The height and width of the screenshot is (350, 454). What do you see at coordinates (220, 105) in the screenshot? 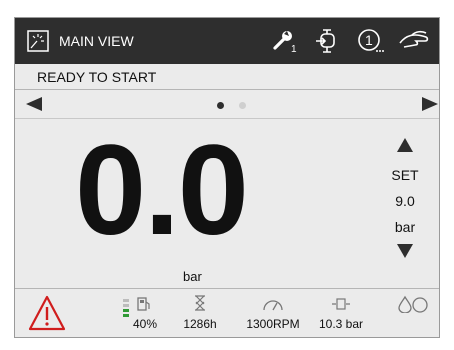
I see `page-dot-active` at bounding box center [220, 105].